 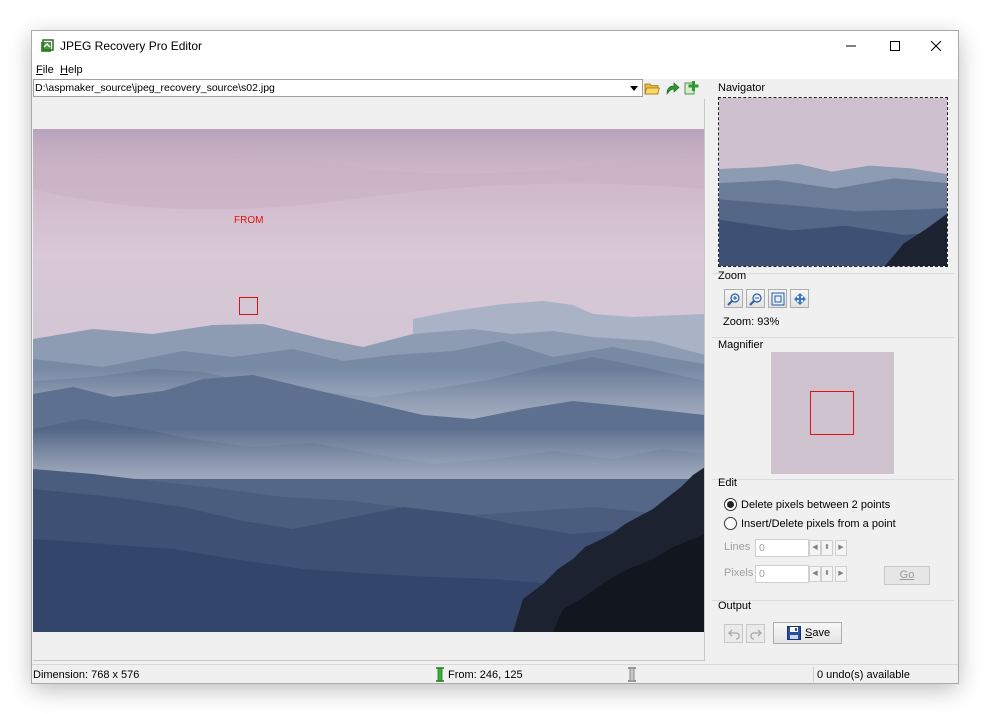 I want to click on pixels-increment-button: ▶, so click(x=841, y=574).